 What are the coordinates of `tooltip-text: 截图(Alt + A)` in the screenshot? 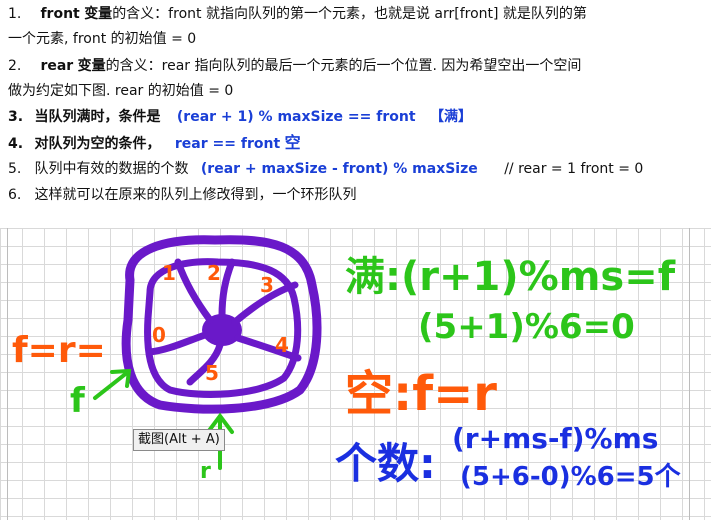 It's located at (179, 439).